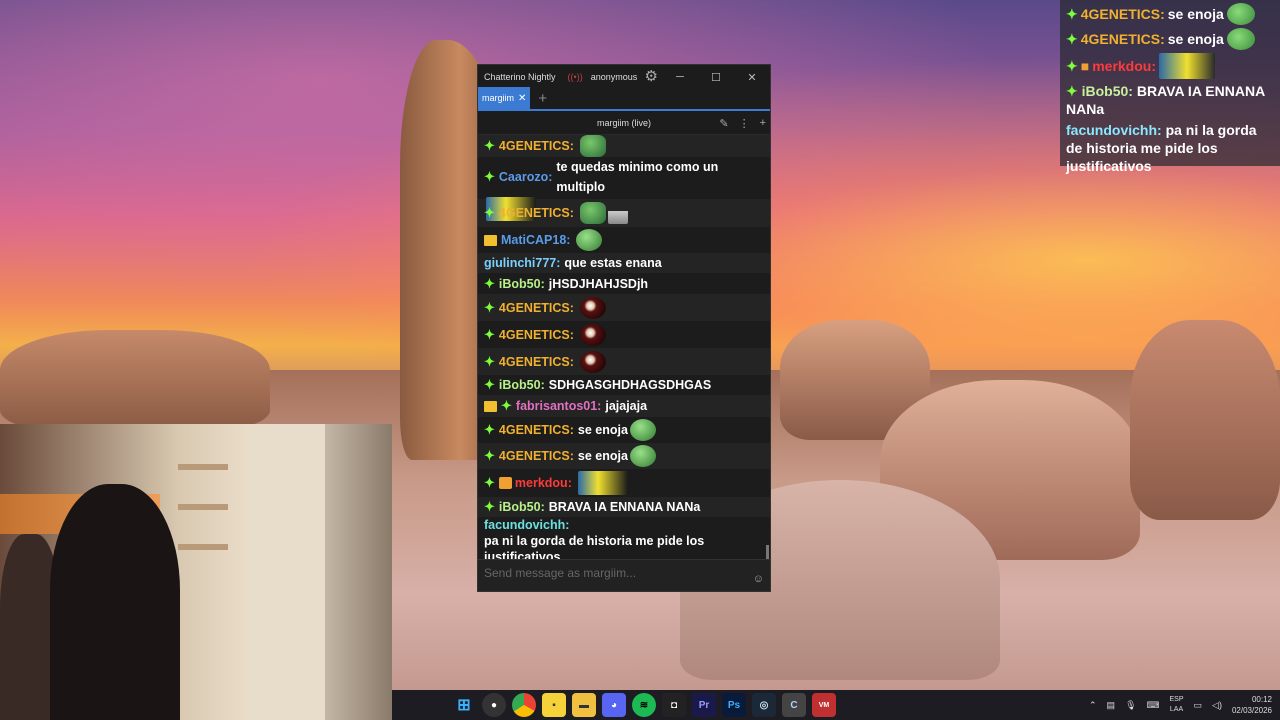  What do you see at coordinates (1111, 705) in the screenshot?
I see `app-tray-icon: ▤` at bounding box center [1111, 705].